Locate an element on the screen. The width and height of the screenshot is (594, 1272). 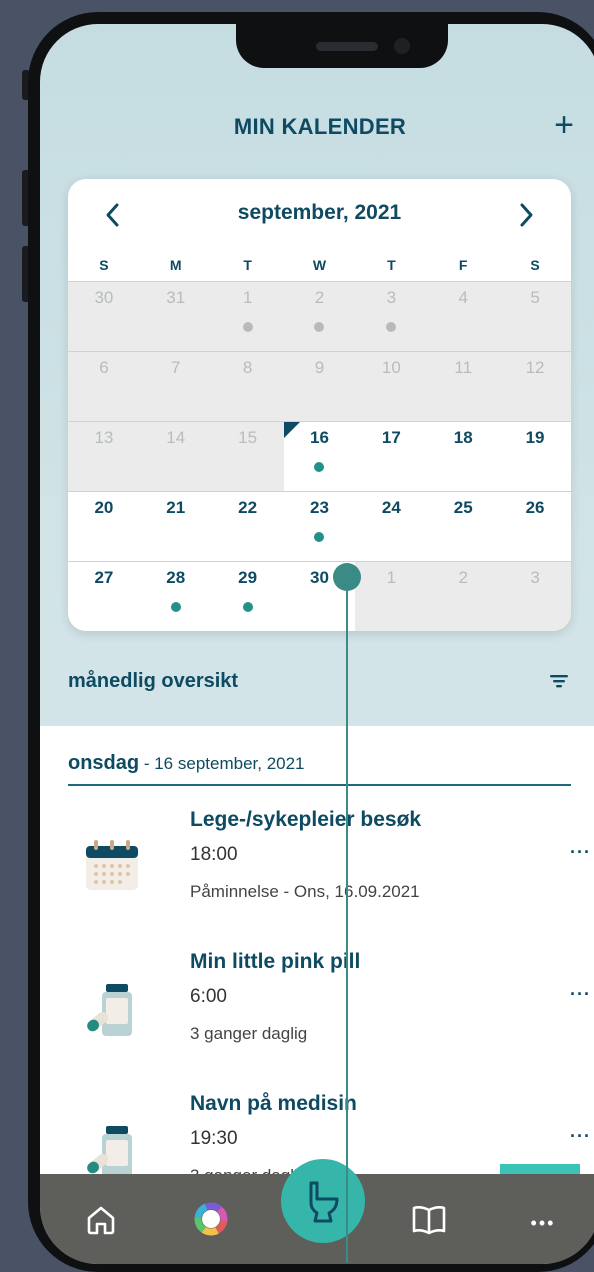
color-wheel-icon is located at coordinates (211, 1219).